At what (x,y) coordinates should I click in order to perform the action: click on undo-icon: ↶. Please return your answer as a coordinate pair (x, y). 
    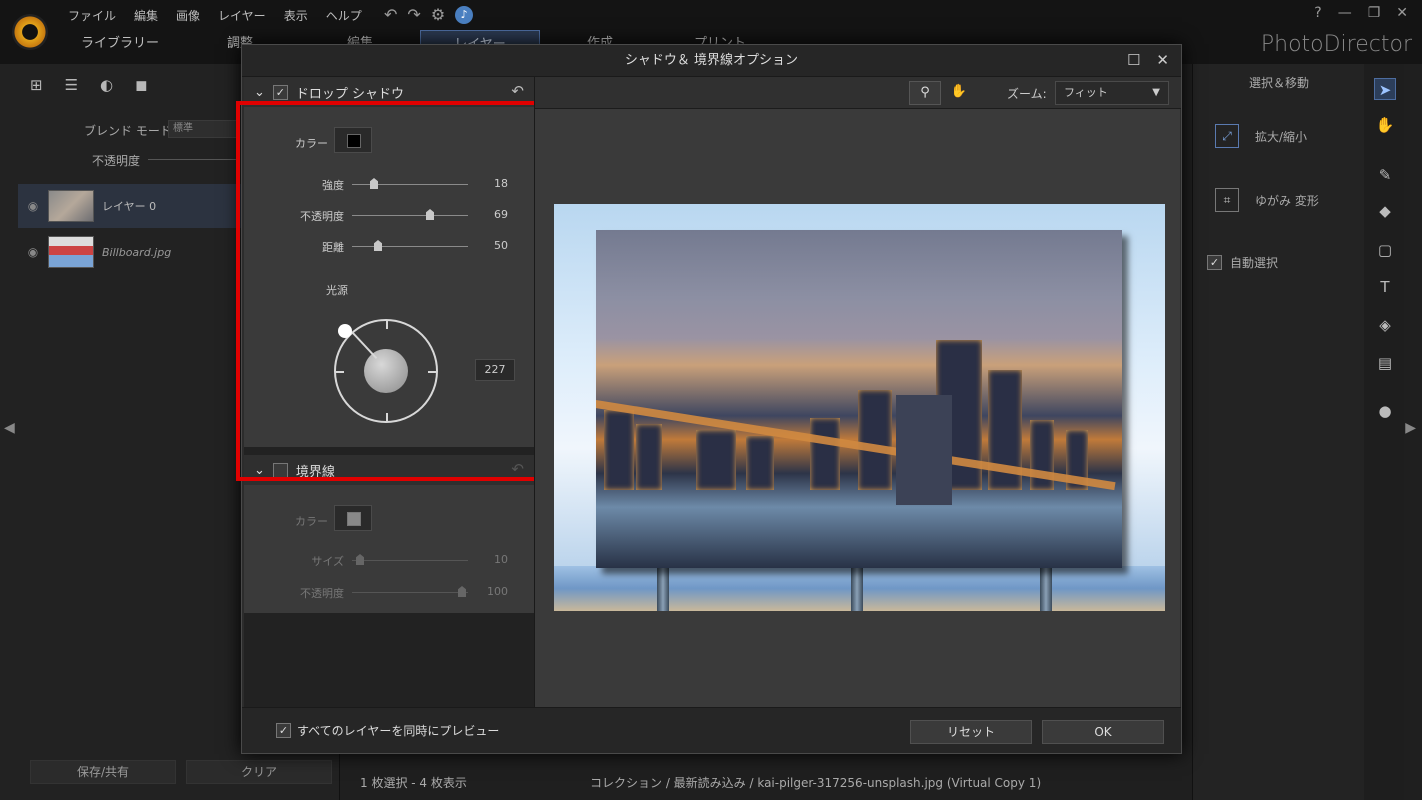
    Looking at the image, I should click on (390, 14).